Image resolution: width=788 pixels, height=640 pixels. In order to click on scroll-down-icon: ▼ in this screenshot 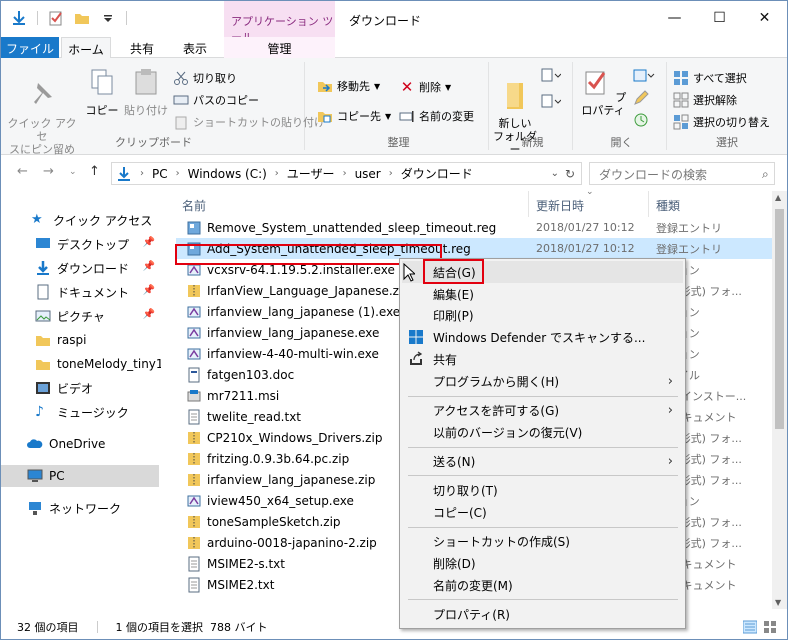, I will do `click(778, 602)`.